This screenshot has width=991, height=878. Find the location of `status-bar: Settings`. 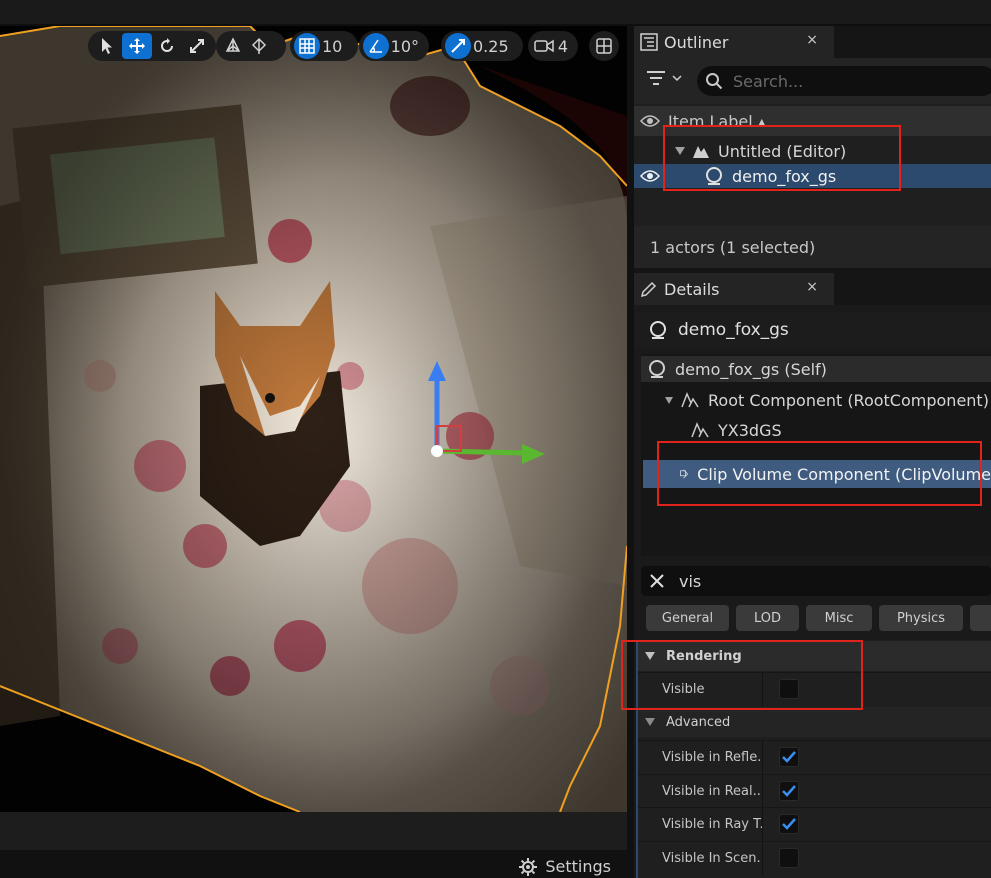

status-bar: Settings is located at coordinates (313, 864).